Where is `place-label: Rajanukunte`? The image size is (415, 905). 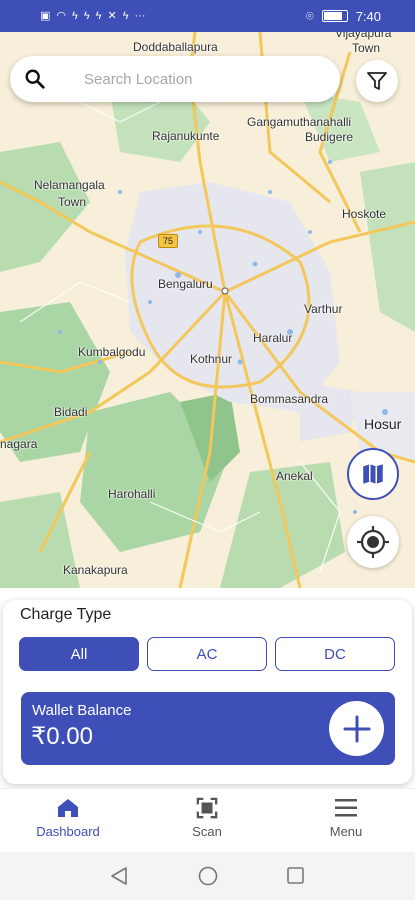 place-label: Rajanukunte is located at coordinates (186, 136).